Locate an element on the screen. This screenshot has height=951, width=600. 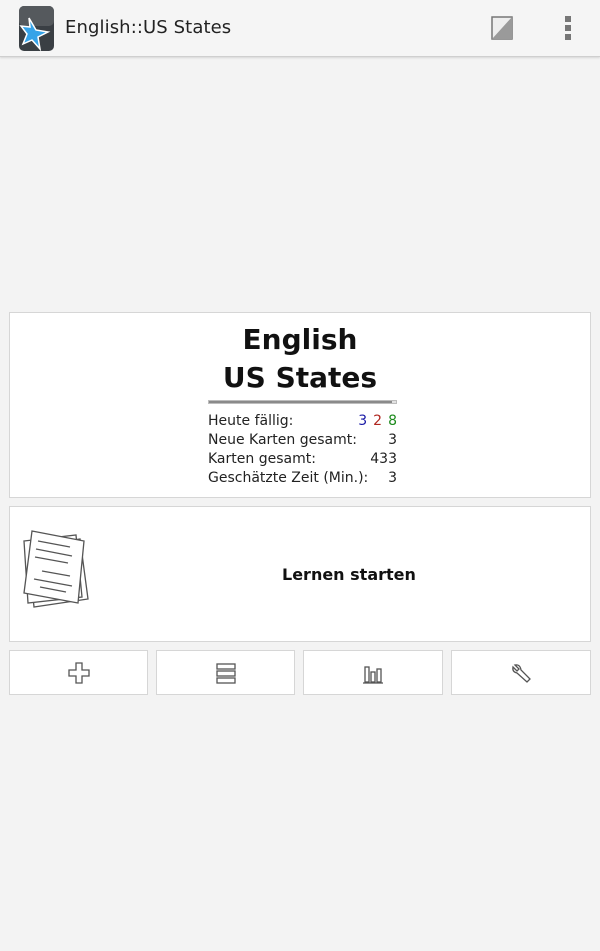
browse-cards-button is located at coordinates (225, 672).